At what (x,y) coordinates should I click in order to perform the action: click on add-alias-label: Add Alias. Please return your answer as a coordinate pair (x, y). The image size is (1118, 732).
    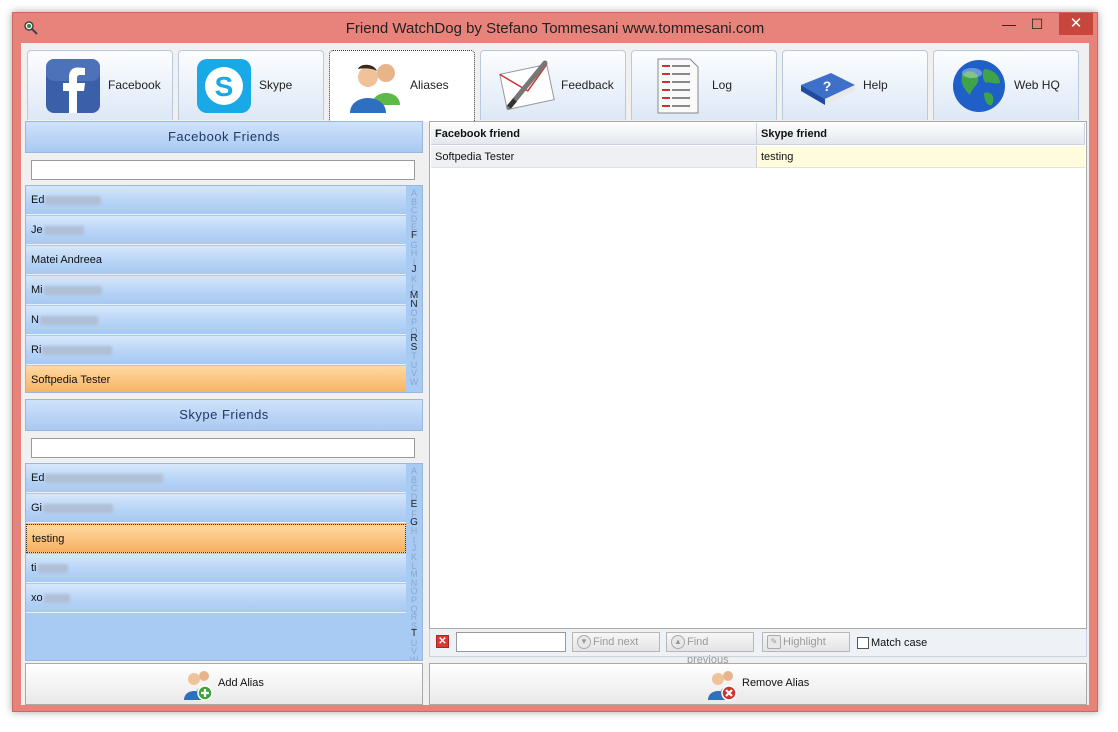
    Looking at the image, I should click on (241, 683).